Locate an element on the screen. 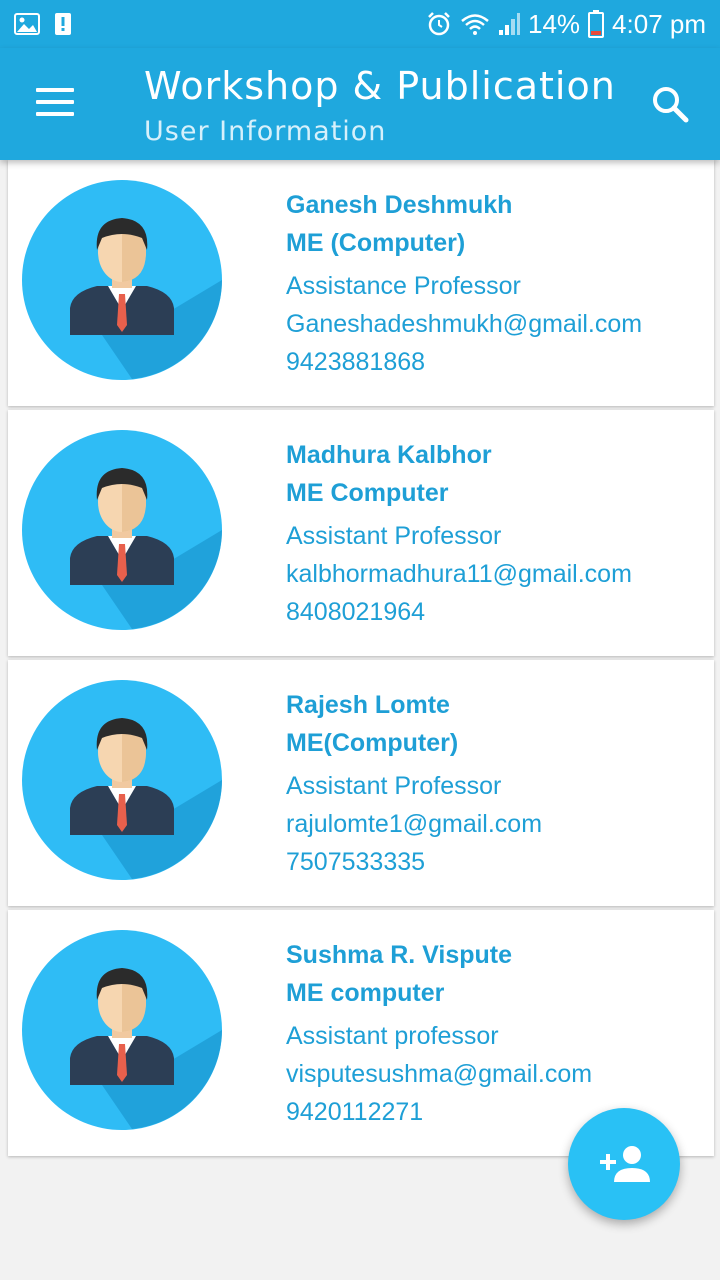 Image resolution: width=720 pixels, height=1280 pixels. user-email: visputesushma@gmail.com is located at coordinates (439, 1074).